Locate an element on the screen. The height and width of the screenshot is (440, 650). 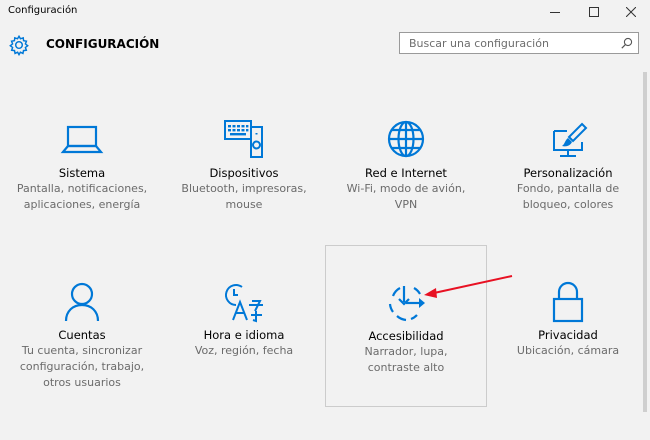
tile-name: Hora e idioma is located at coordinates (244, 335).